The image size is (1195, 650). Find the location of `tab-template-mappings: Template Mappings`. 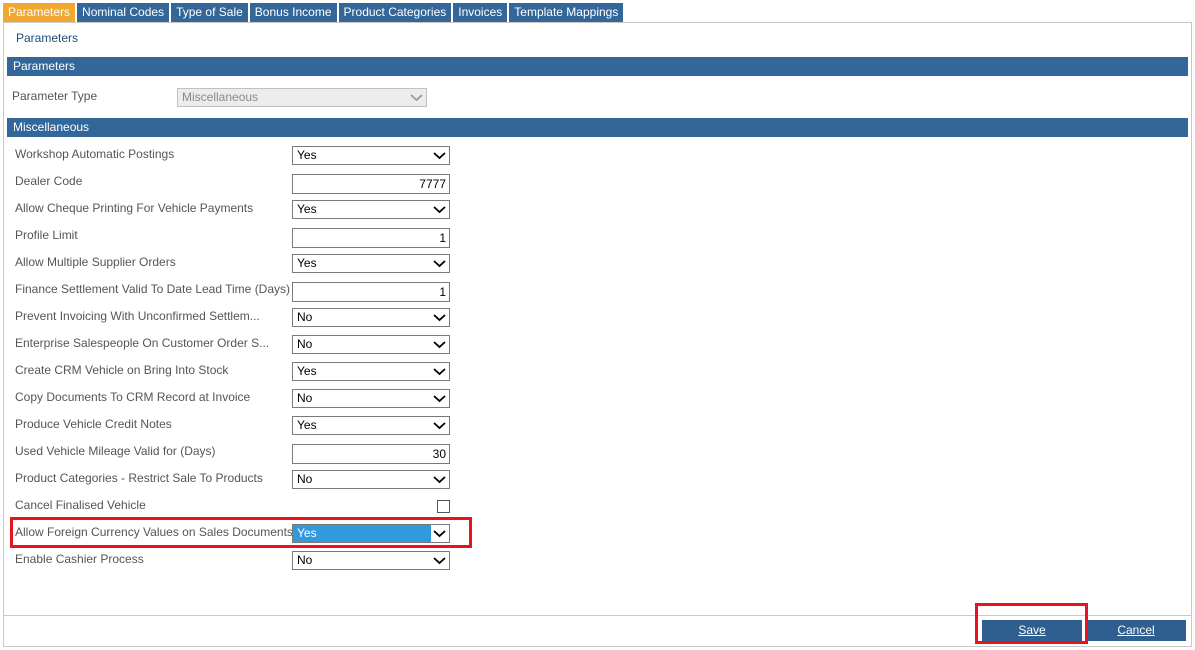

tab-template-mappings: Template Mappings is located at coordinates (566, 12).